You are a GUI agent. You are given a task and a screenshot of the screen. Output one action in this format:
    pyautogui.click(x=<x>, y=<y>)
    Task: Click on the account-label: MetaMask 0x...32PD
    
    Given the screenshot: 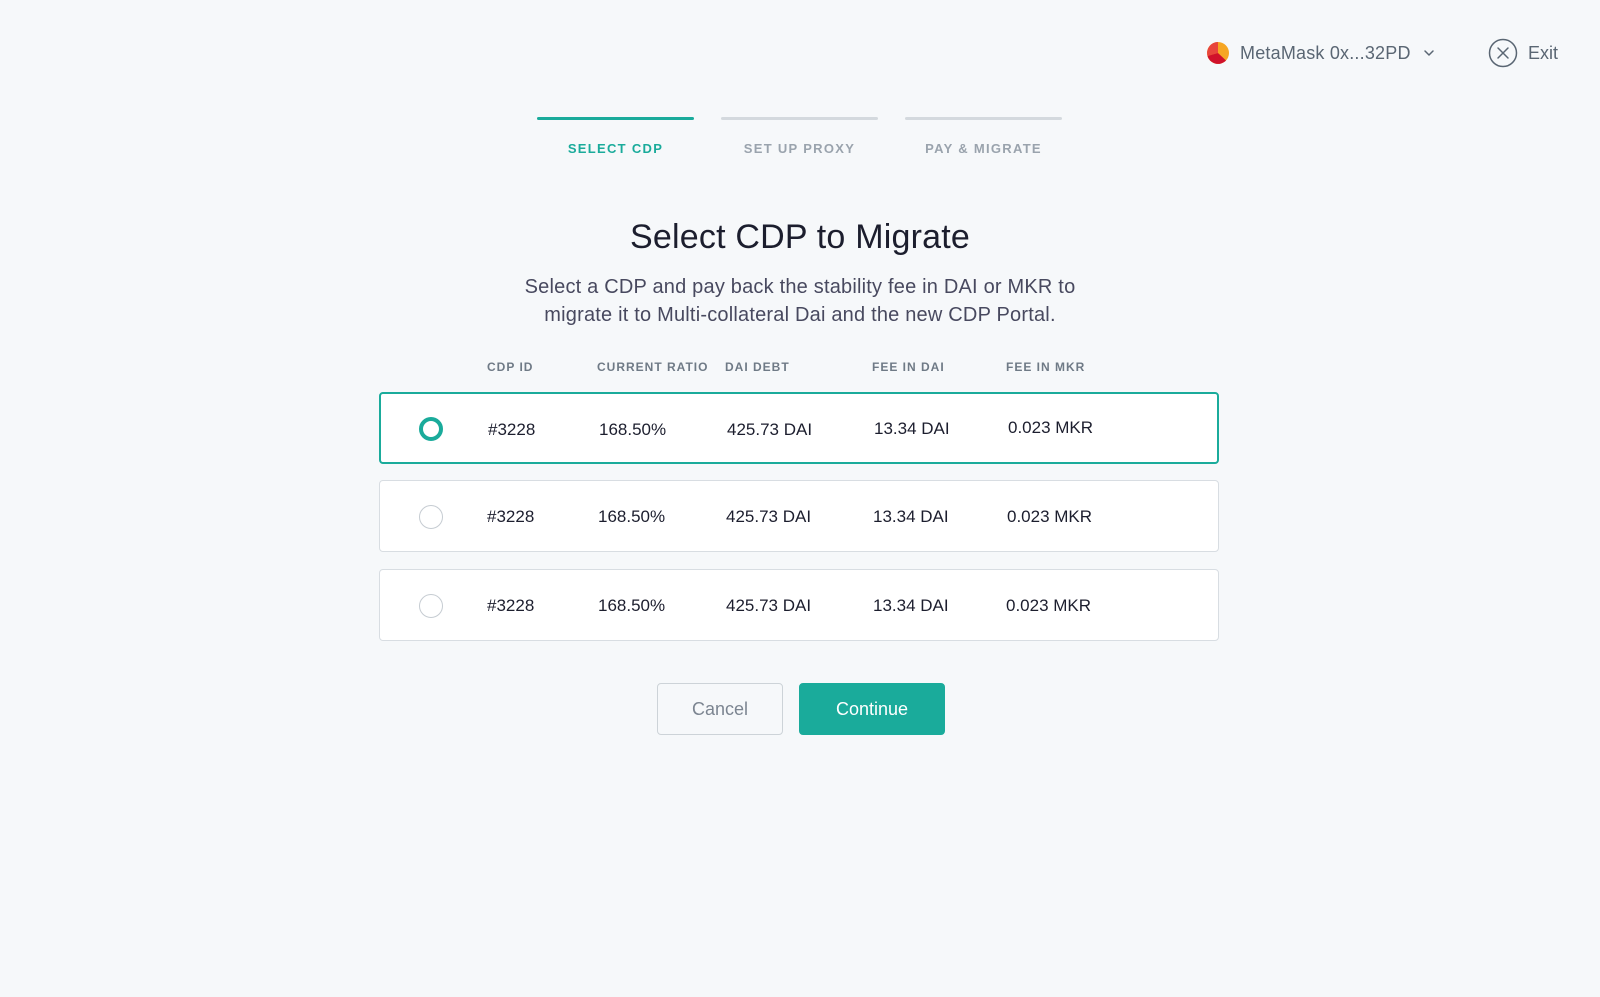 What is the action you would take?
    pyautogui.click(x=1325, y=52)
    